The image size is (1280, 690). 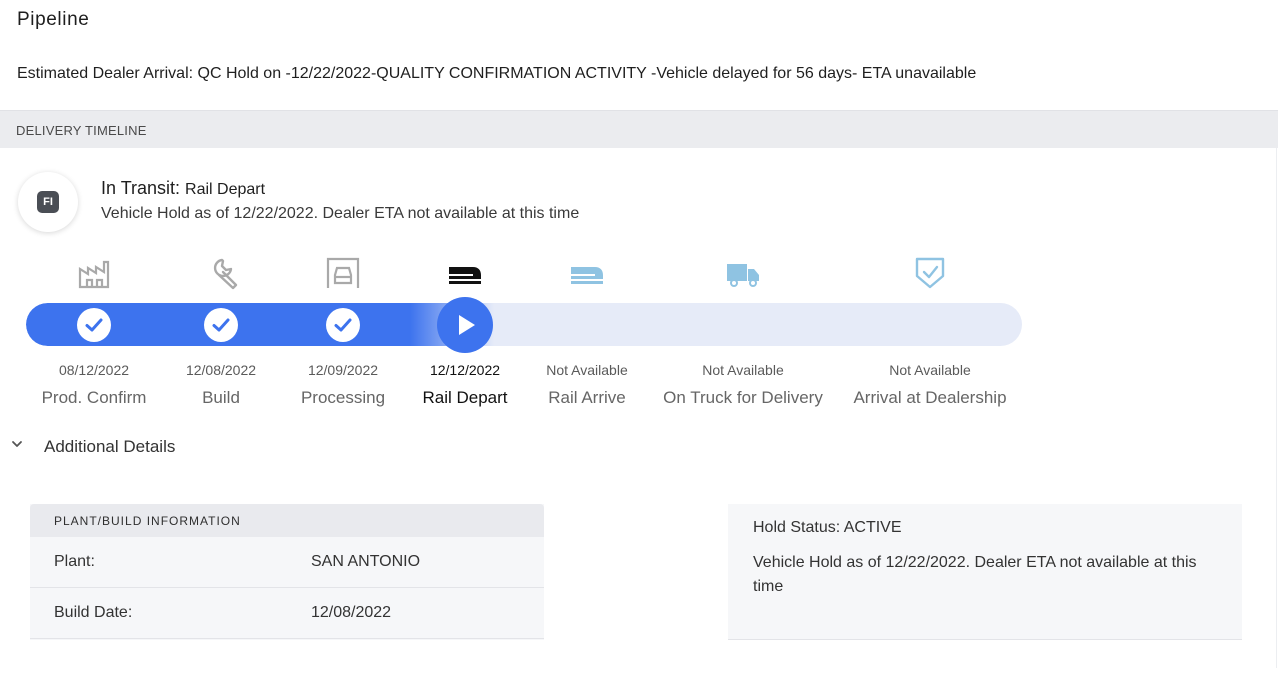 What do you see at coordinates (17, 445) in the screenshot?
I see `chevron-down-icon` at bounding box center [17, 445].